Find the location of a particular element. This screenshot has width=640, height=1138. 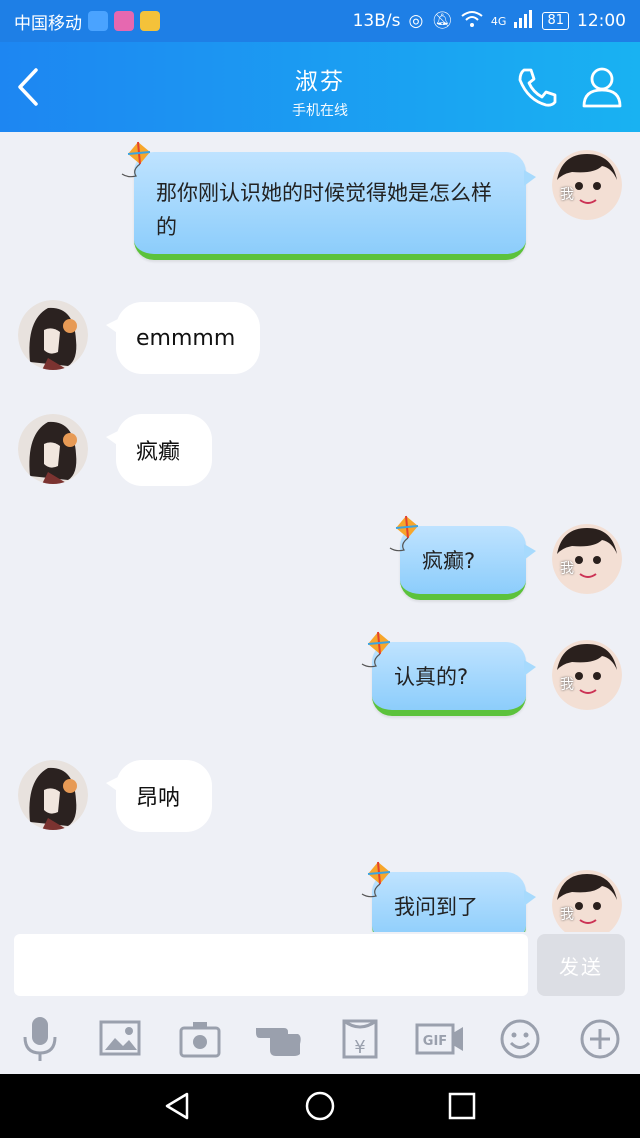

composer: 发送 ¥ GIF is located at coordinates (320, 1003).